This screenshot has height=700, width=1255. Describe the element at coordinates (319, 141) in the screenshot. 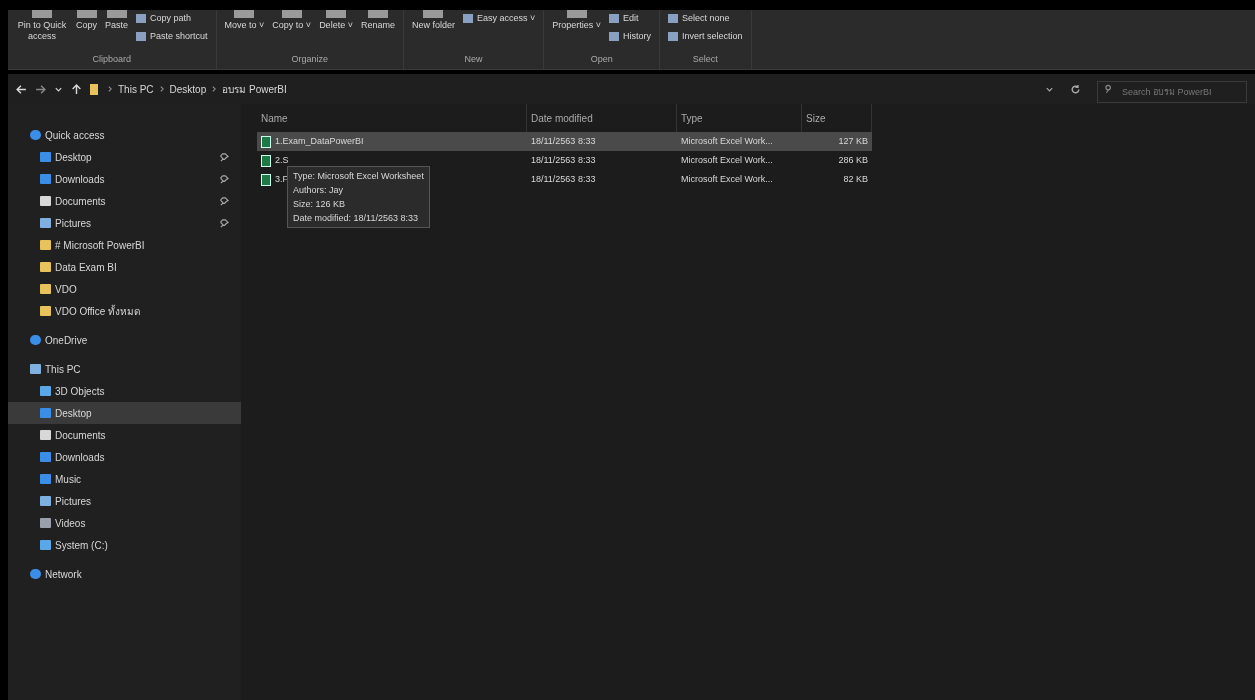

I see `file-name: 1.Exam_DataPowerBI` at that location.